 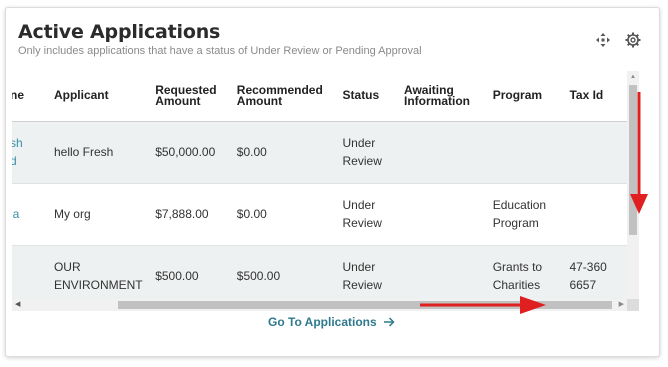 What do you see at coordinates (389, 322) in the screenshot?
I see `arrow-right-icon` at bounding box center [389, 322].